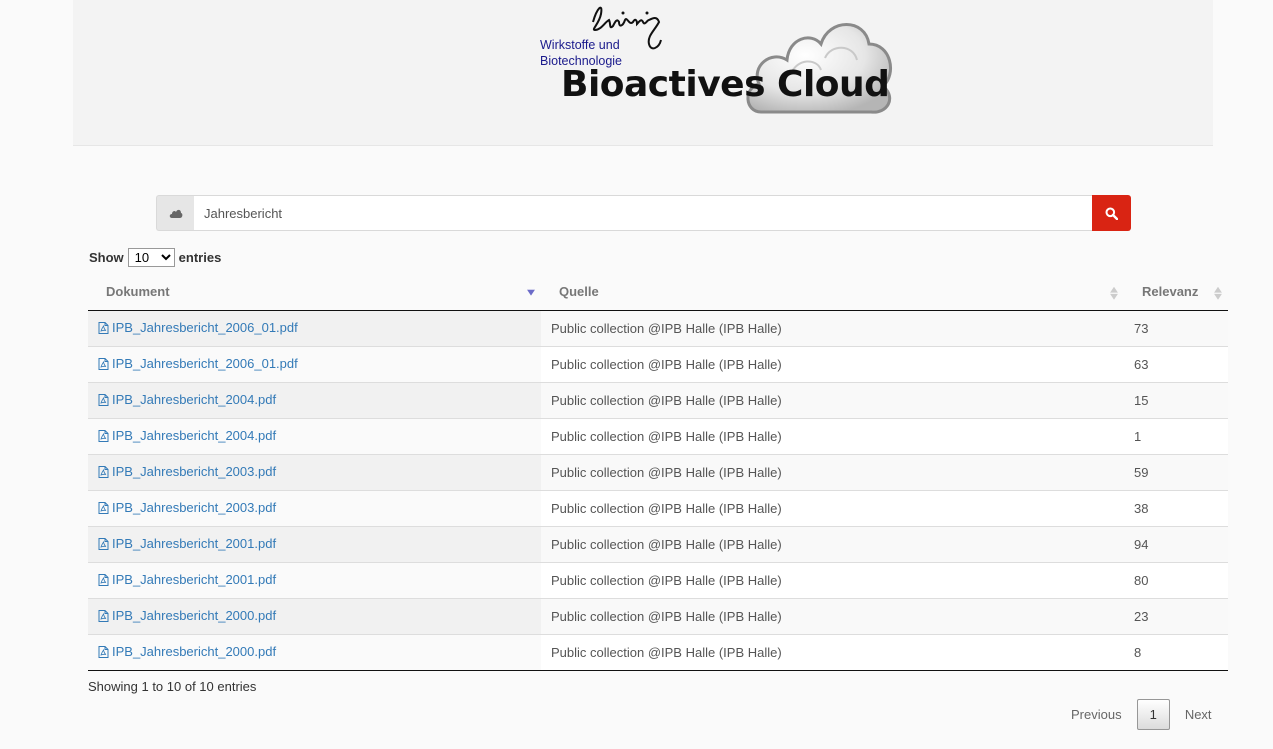  What do you see at coordinates (1153, 714) in the screenshot?
I see `page-1-button: 1` at bounding box center [1153, 714].